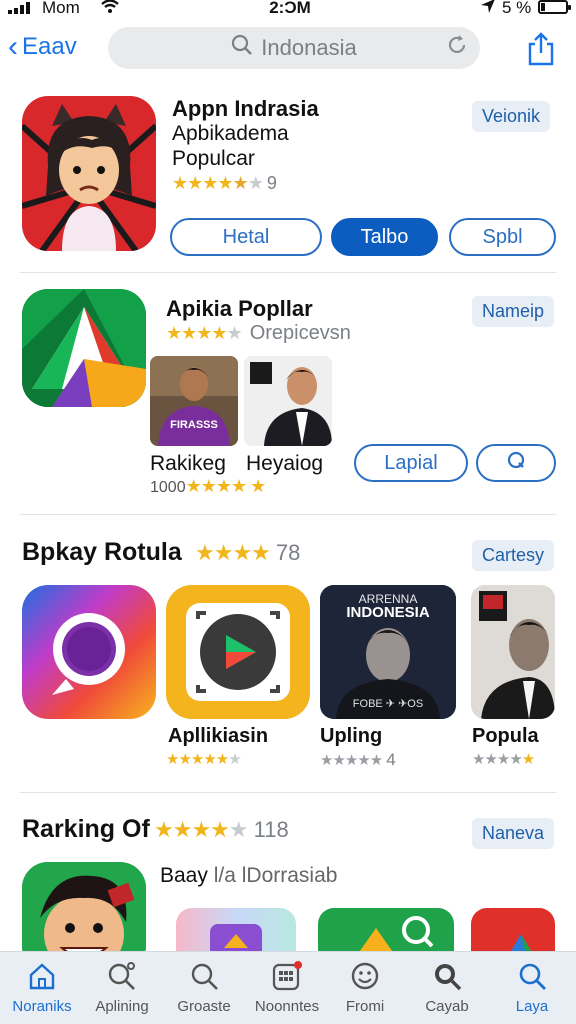  I want to click on card-name: Apllikiasin, so click(218, 736).